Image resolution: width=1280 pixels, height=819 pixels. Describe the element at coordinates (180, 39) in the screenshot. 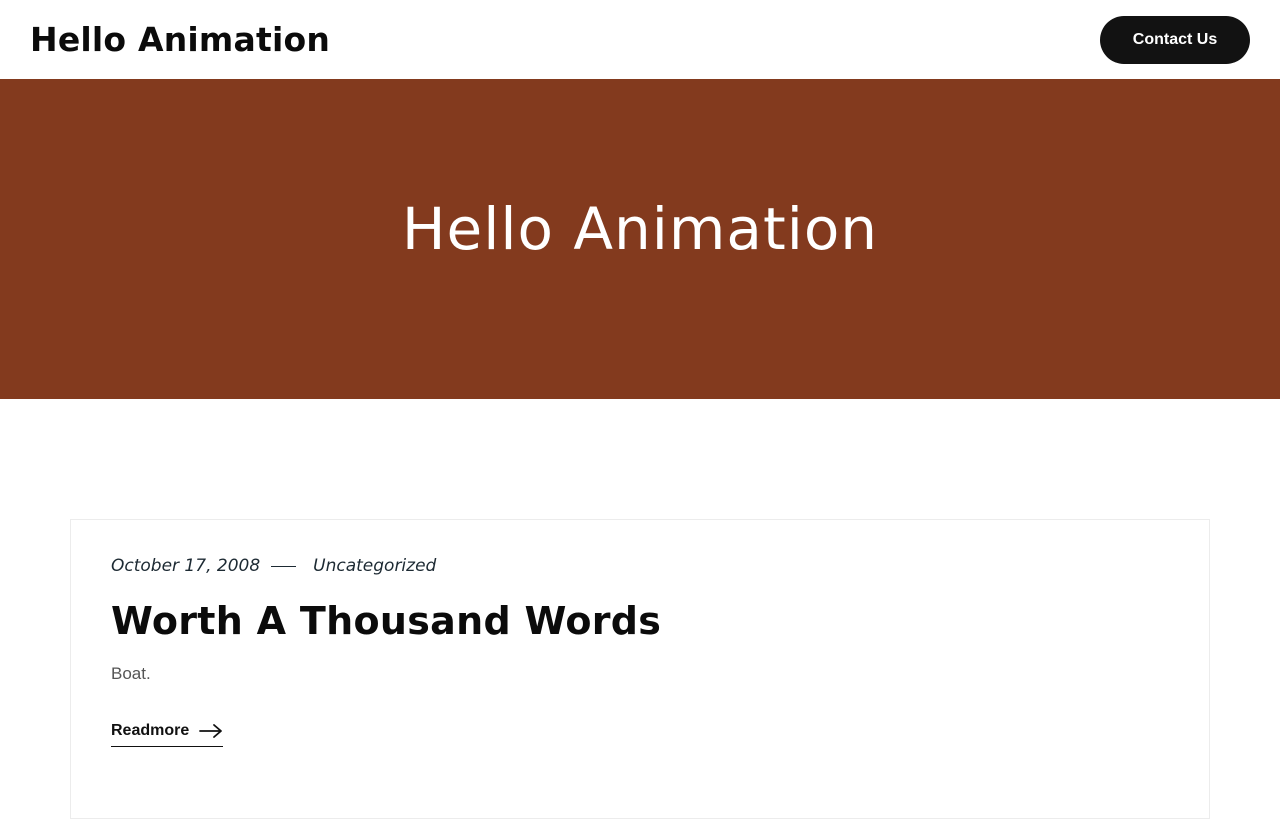

I see `site-title: Hello Animation` at that location.